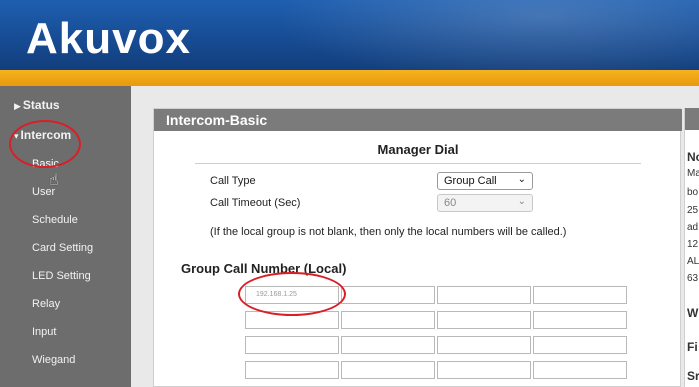  What do you see at coordinates (292, 294) in the screenshot?
I see `annotation-circle-group-number` at bounding box center [292, 294].